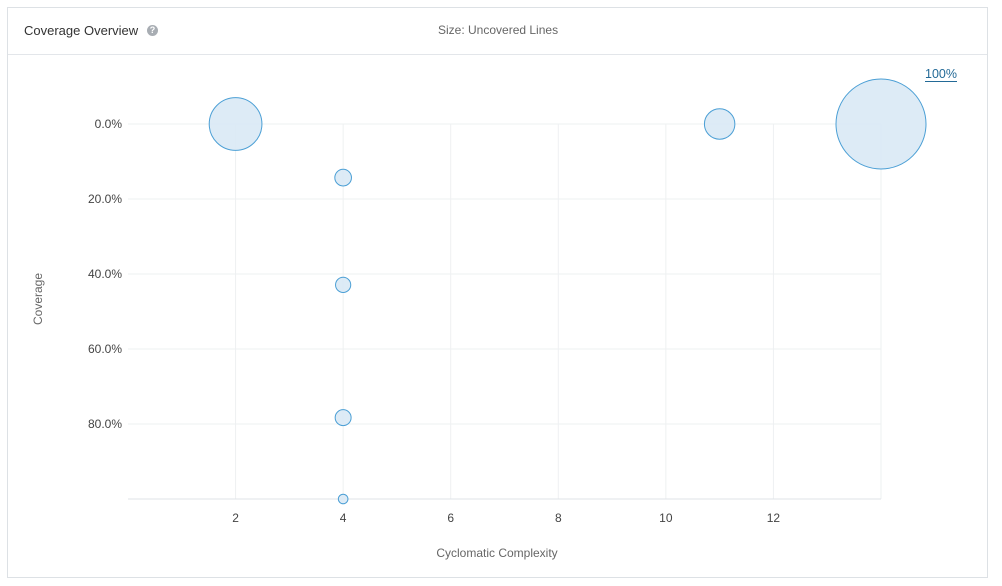  I want to click on x-tick-label: 4, so click(343, 518).